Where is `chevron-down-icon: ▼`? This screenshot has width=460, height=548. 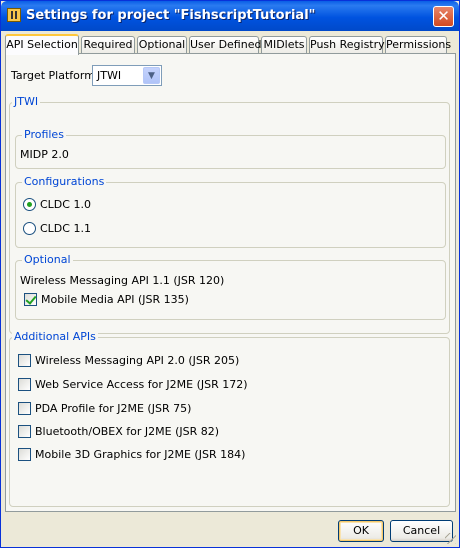 chevron-down-icon: ▼ is located at coordinates (151, 75).